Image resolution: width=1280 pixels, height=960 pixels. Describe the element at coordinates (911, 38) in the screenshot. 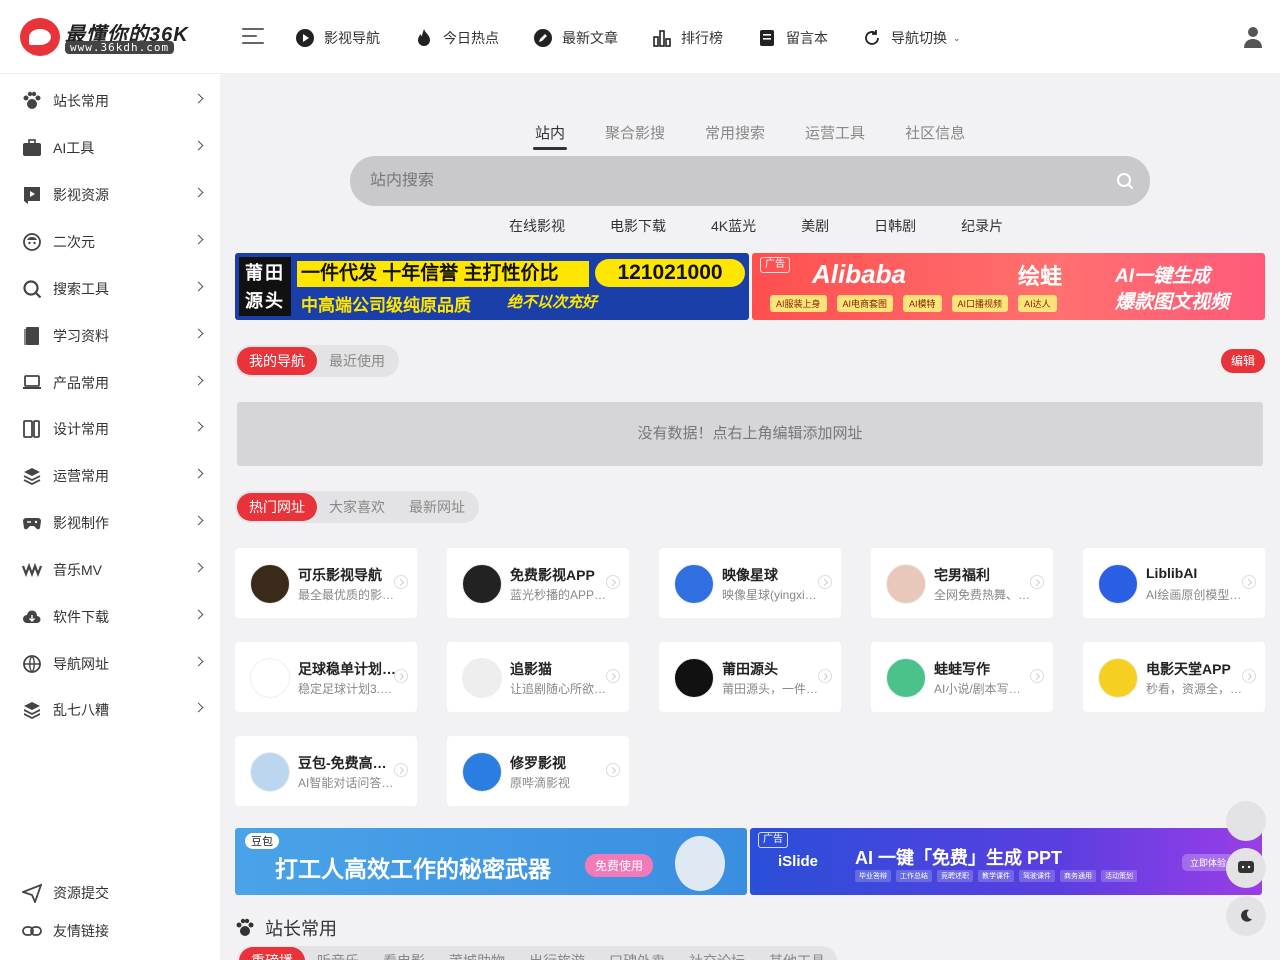

I see `nav-switch-dropdown: 导航切换 ⌄` at that location.